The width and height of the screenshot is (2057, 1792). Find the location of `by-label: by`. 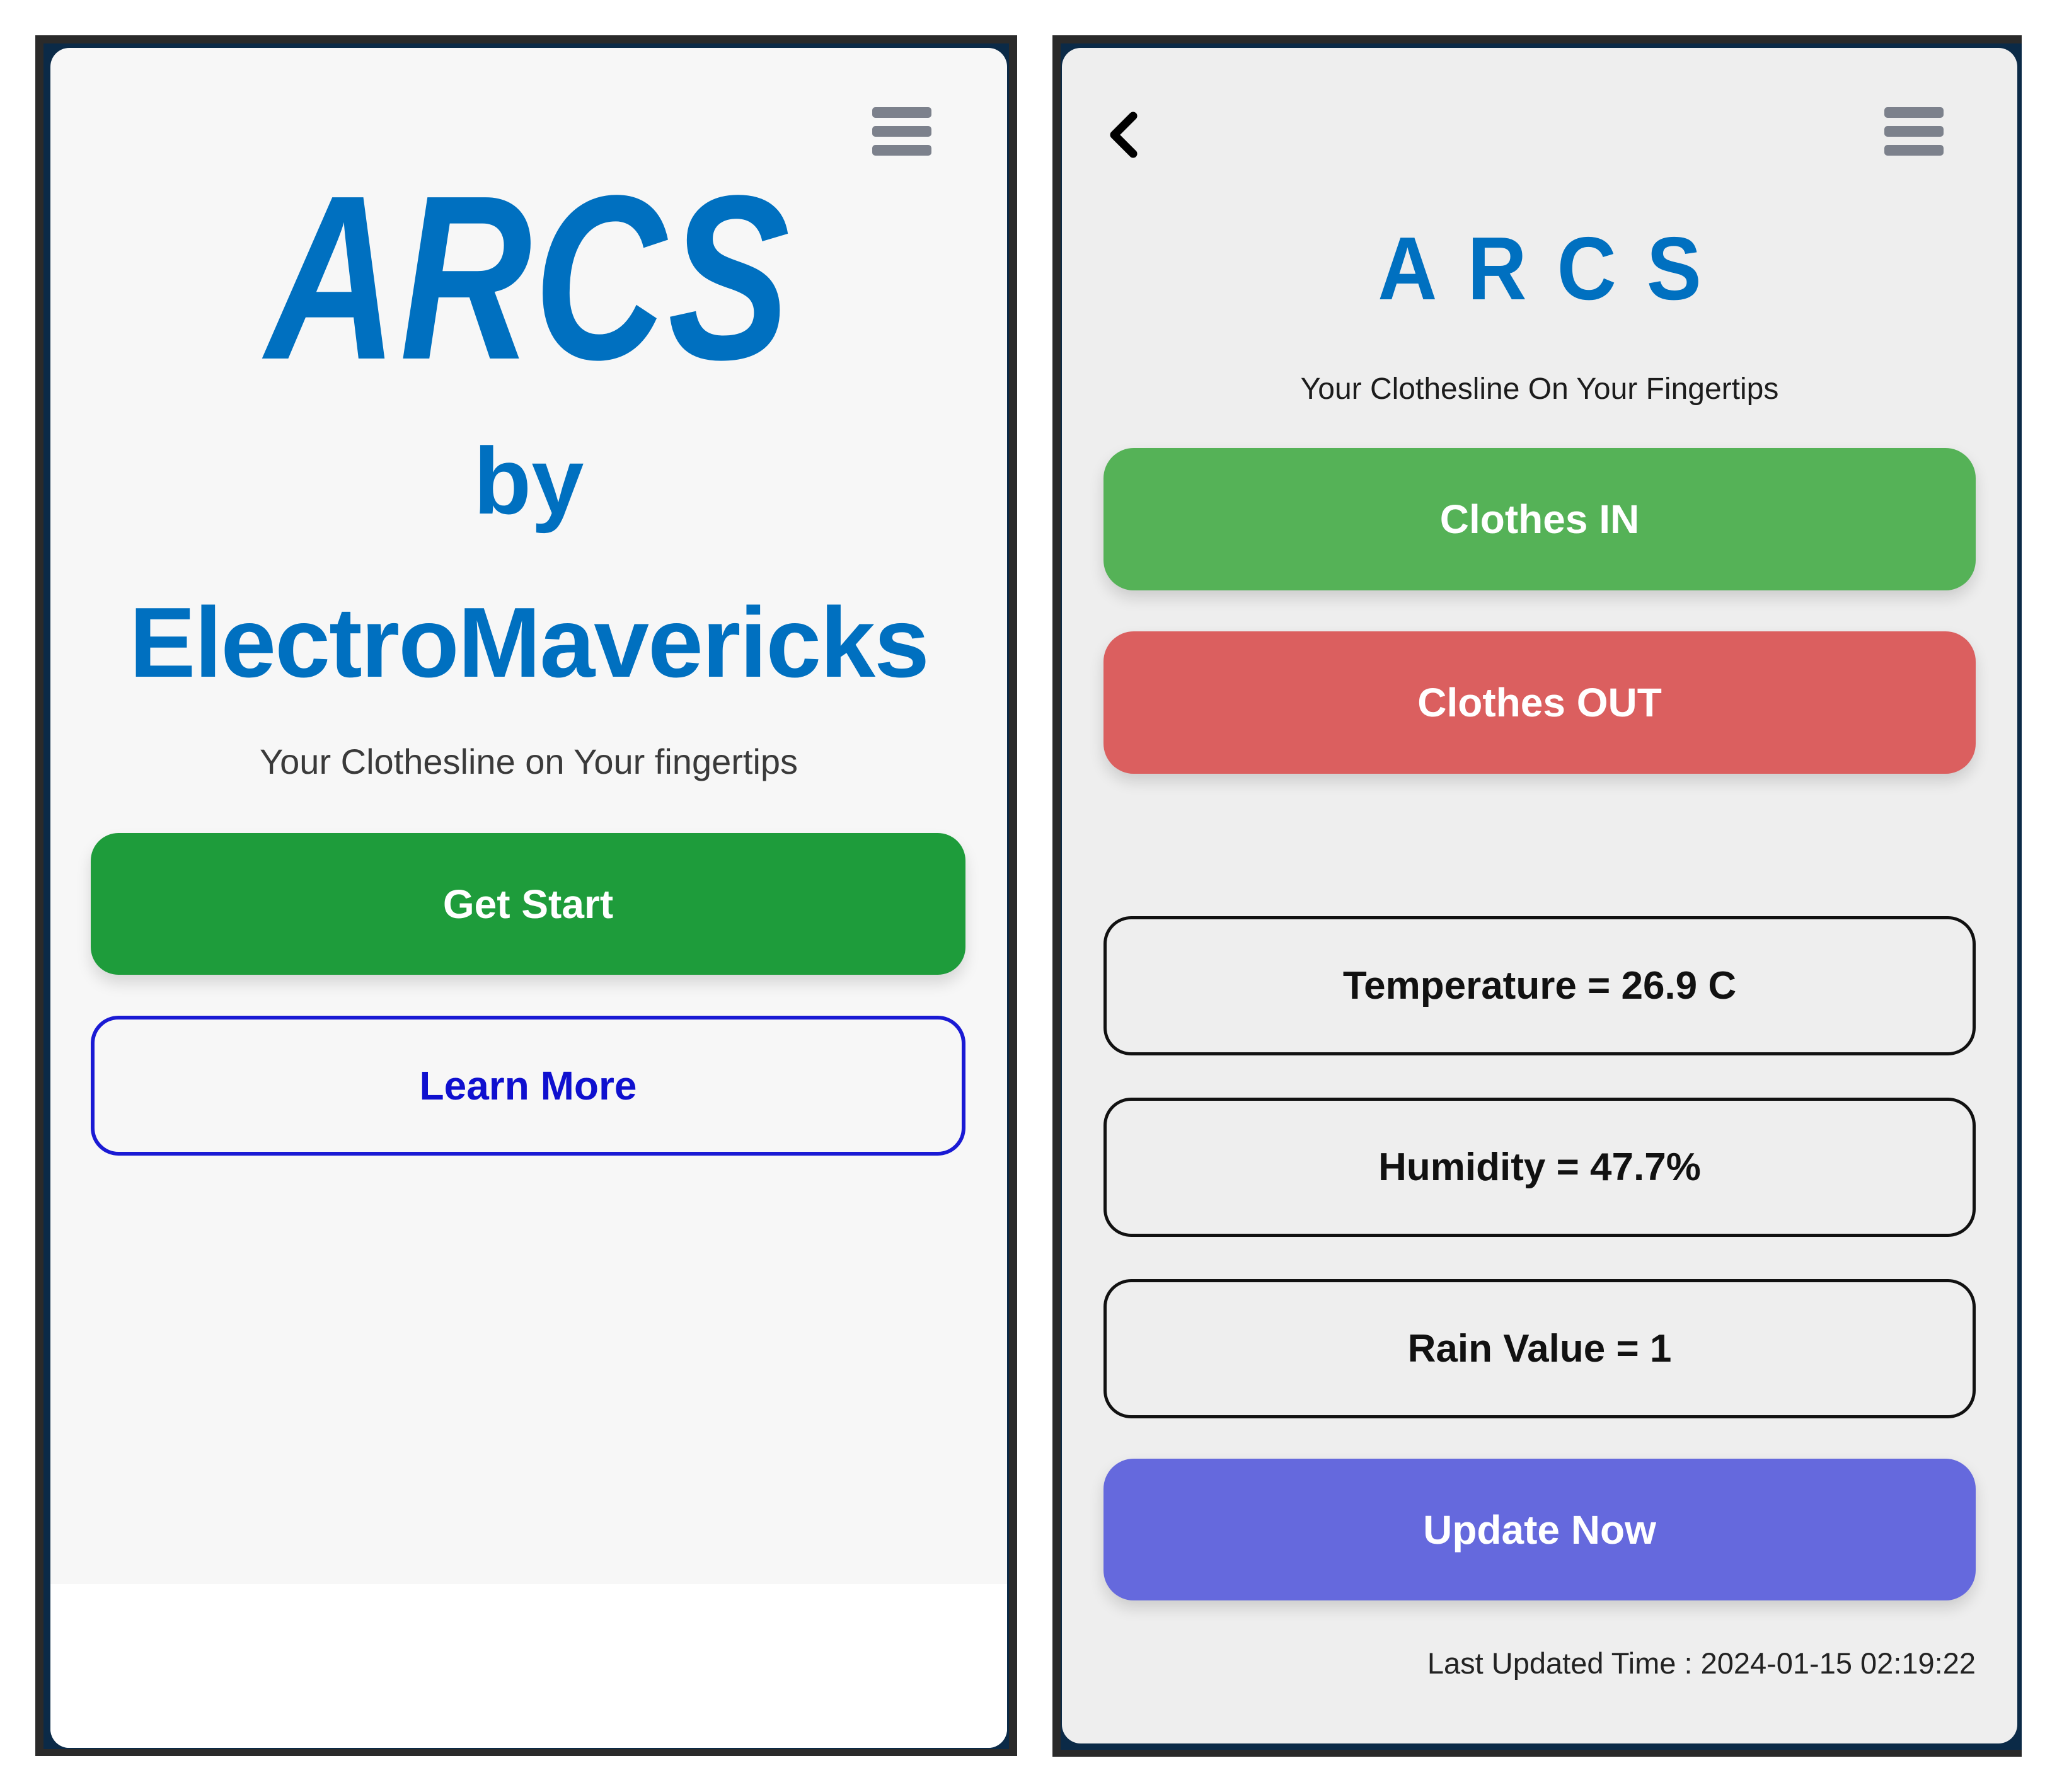

by-label: by is located at coordinates (528, 481).